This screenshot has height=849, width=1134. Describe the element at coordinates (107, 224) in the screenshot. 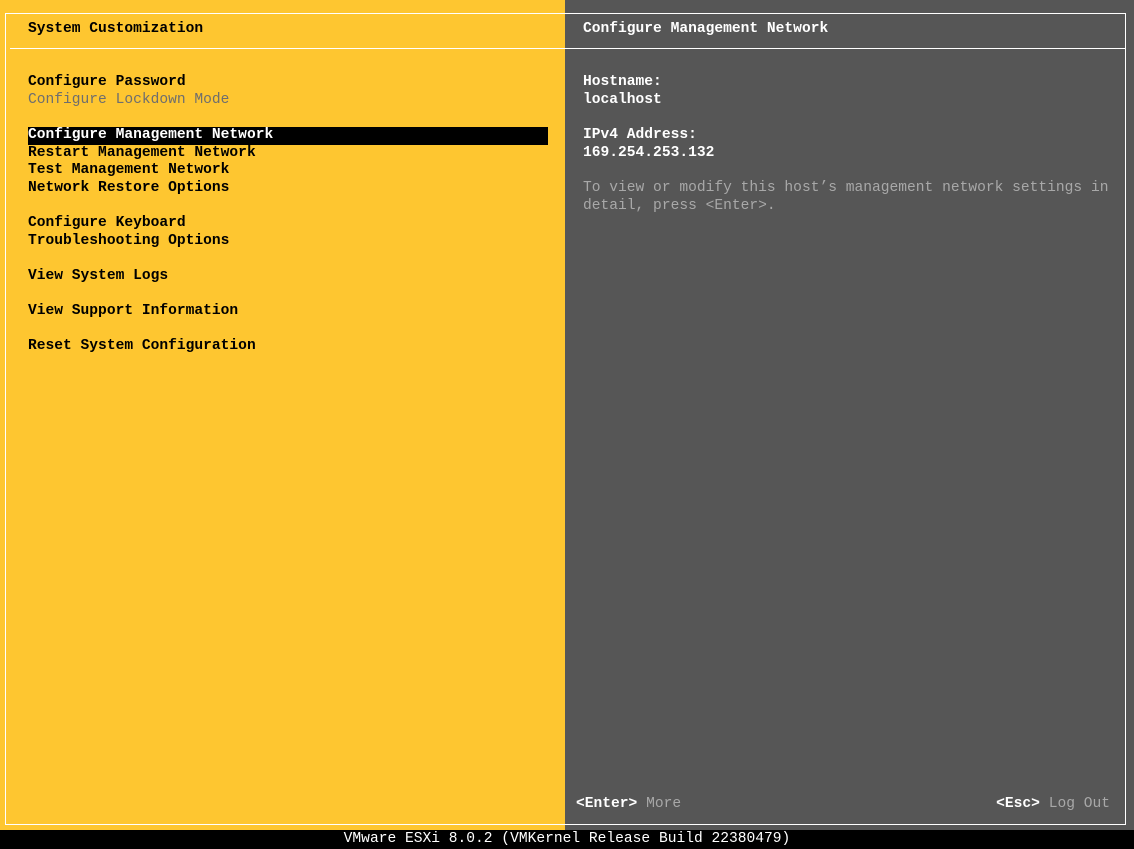

I see `menu-item-configure-keyboard: Configure Keyboard` at that location.